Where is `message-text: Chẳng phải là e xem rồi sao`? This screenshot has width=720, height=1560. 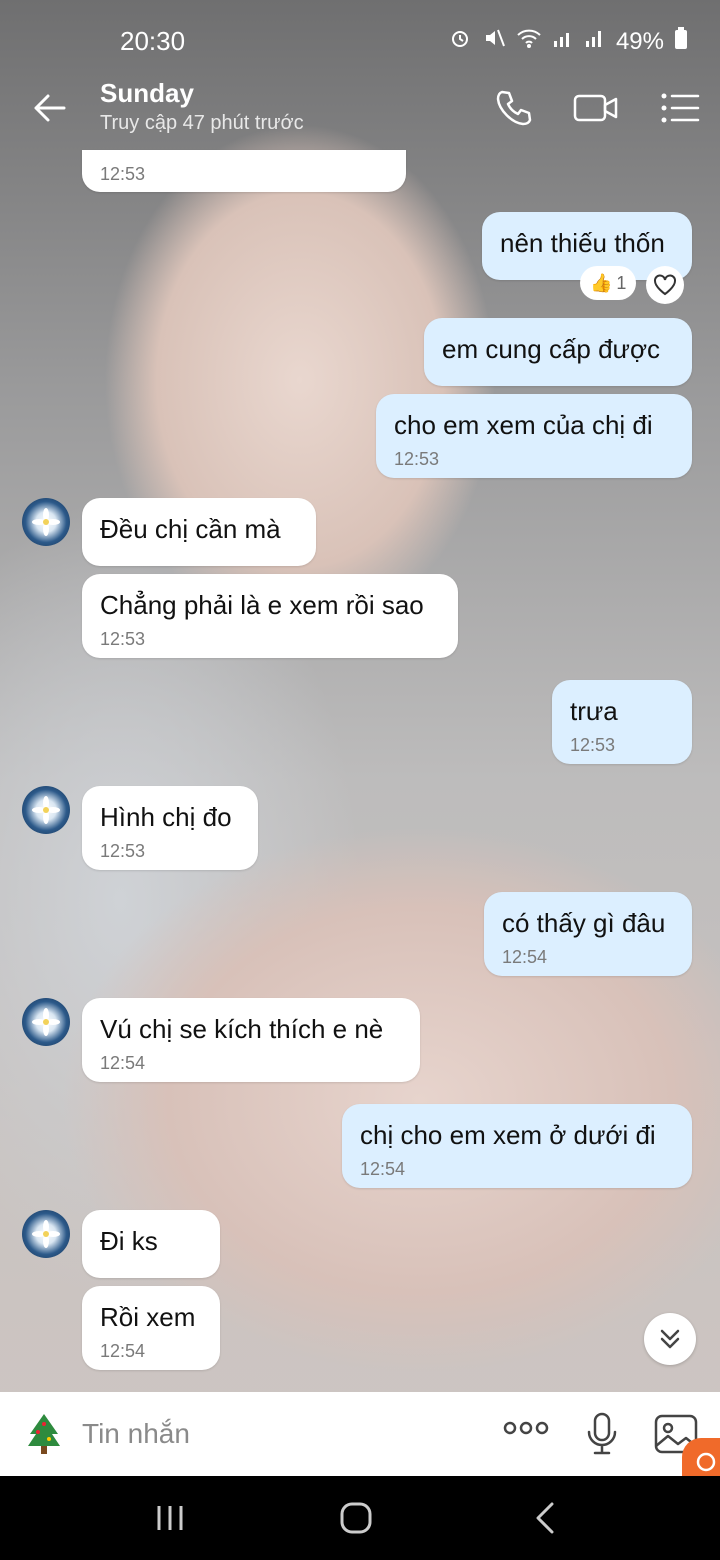 message-text: Chẳng phải là e xem rồi sao is located at coordinates (262, 605).